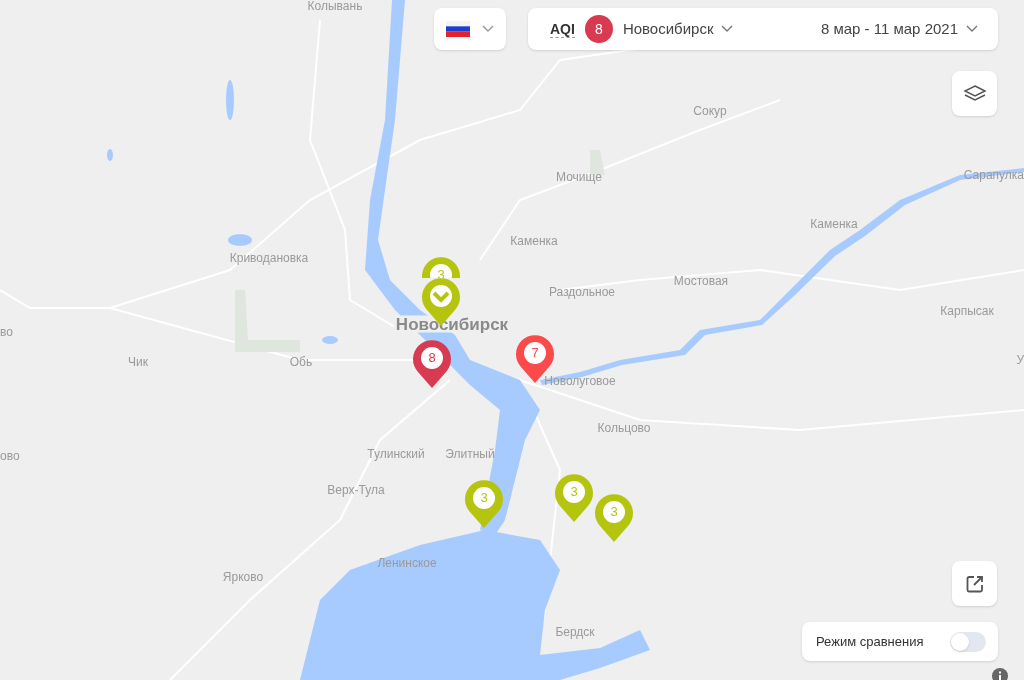 The height and width of the screenshot is (680, 1024). I want to click on place-label: Сарапулка, so click(993, 175).